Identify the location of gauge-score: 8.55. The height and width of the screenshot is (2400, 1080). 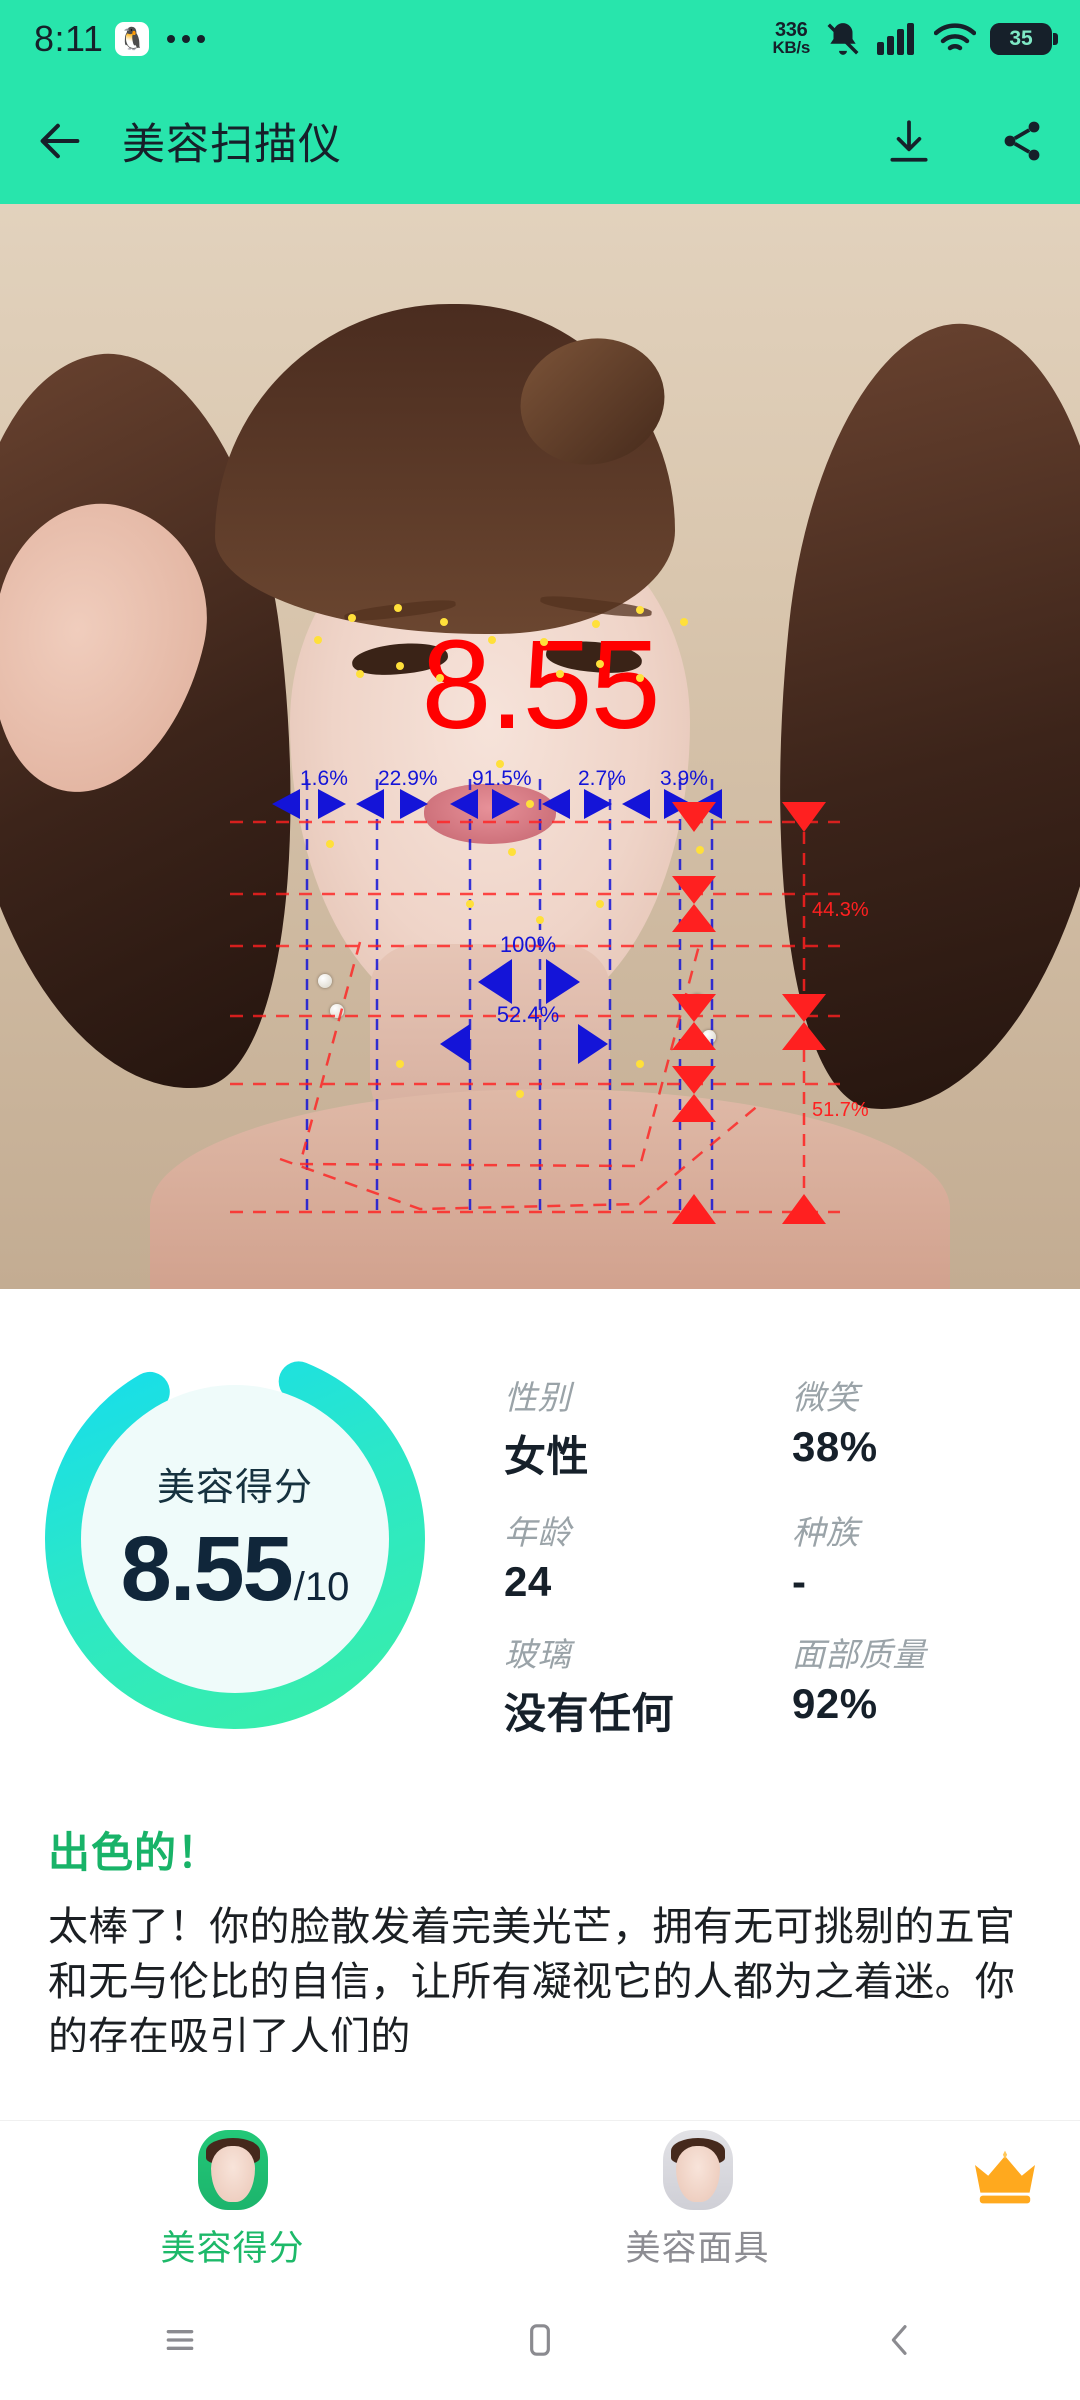
(207, 1569).